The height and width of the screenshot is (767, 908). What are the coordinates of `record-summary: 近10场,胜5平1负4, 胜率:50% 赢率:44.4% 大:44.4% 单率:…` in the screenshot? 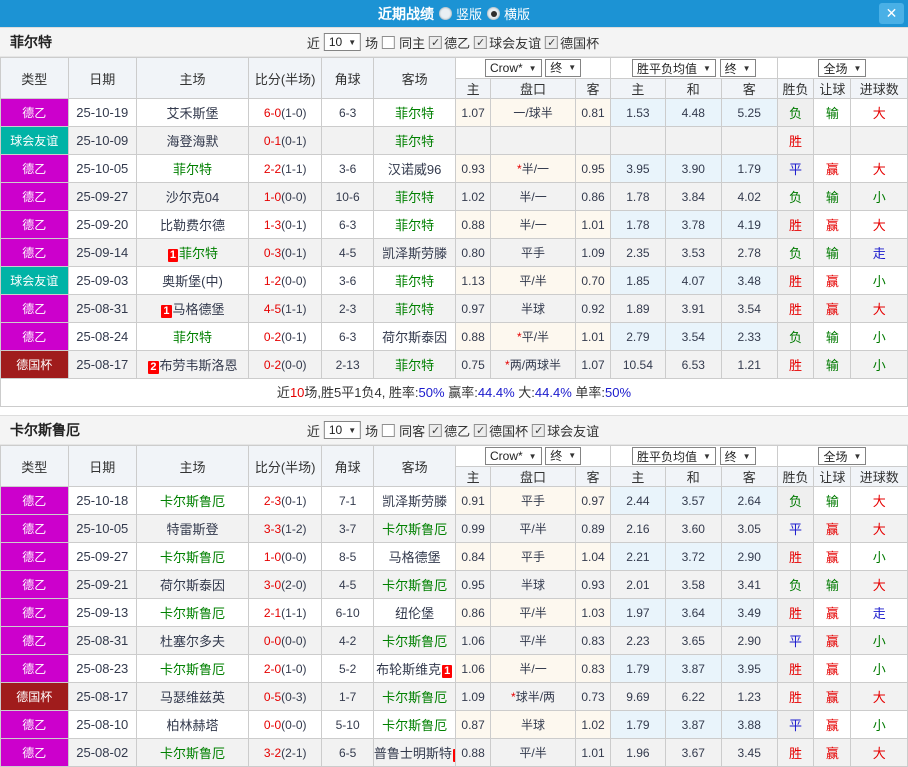 It's located at (454, 393).